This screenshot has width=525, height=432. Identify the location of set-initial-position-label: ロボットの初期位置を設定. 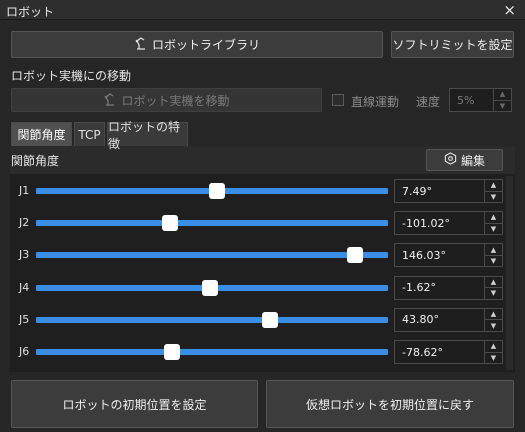
(134, 404).